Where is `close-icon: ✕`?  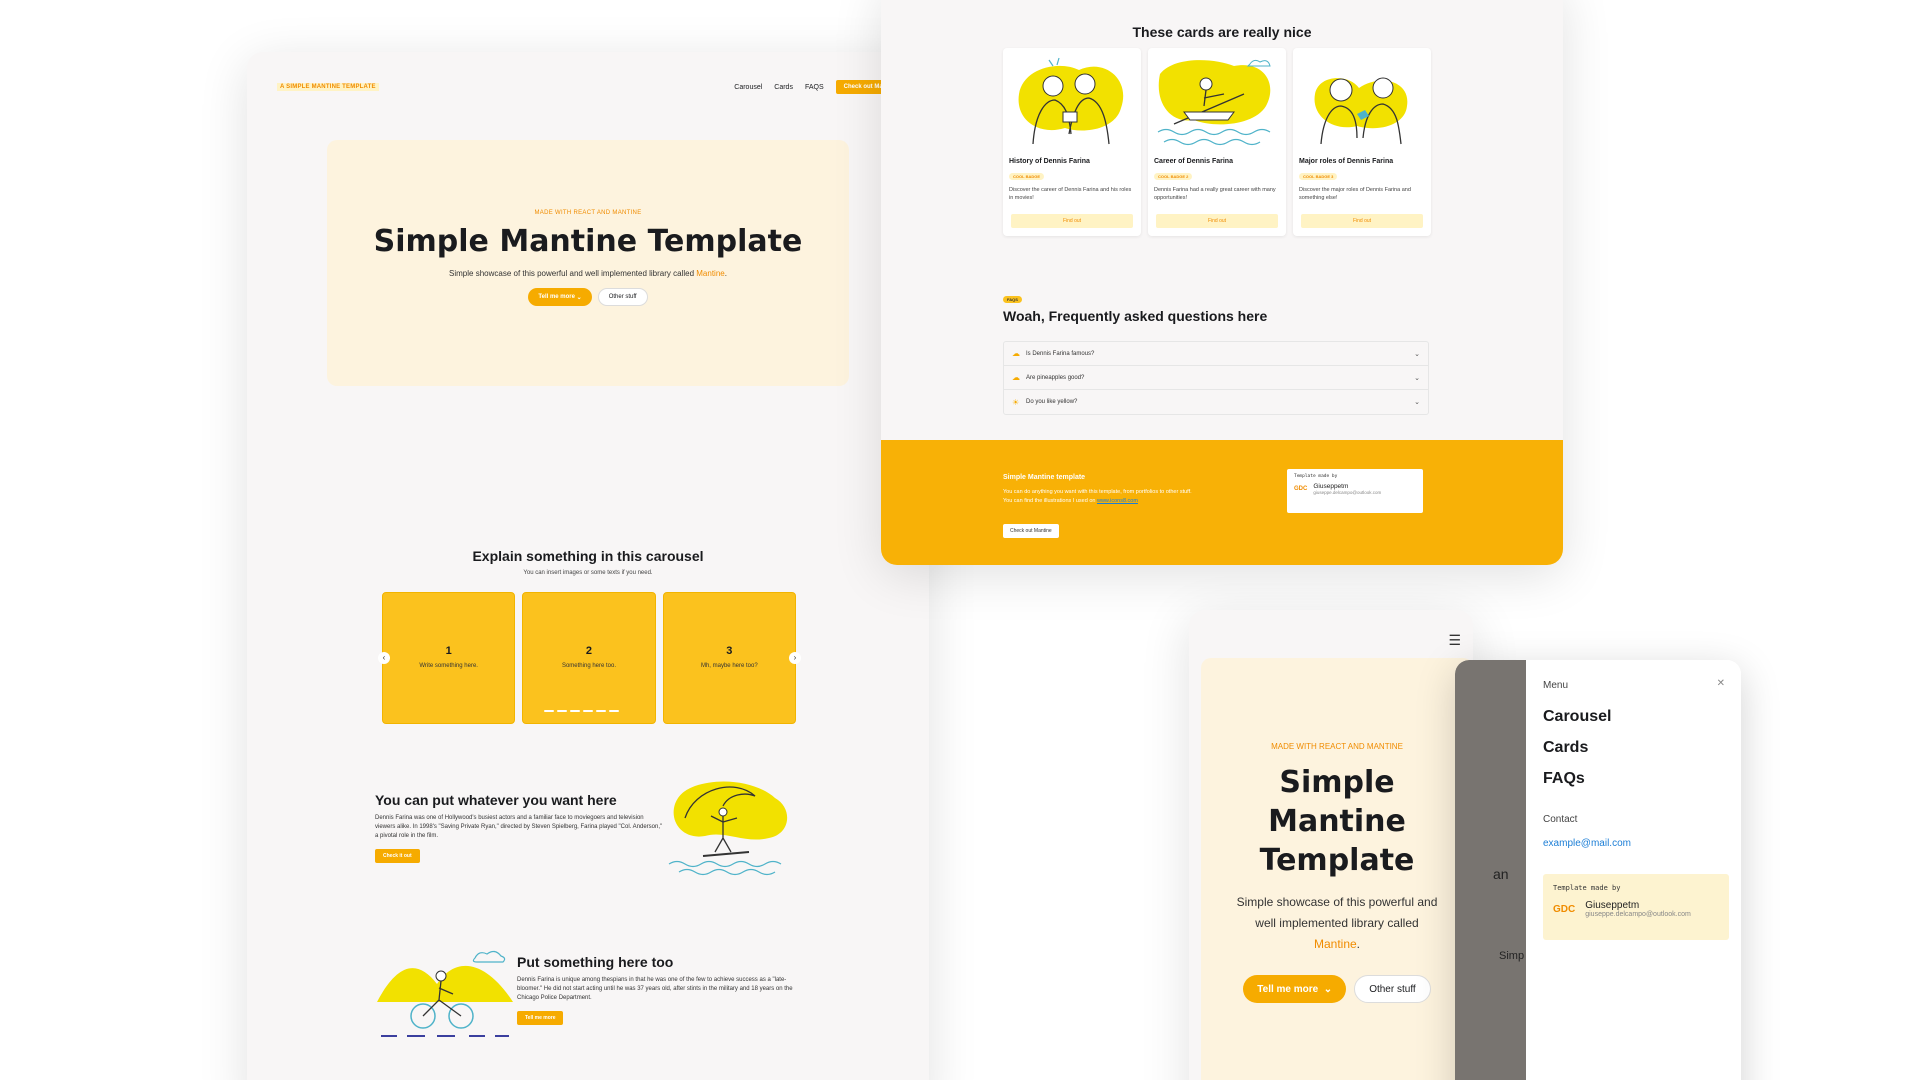 close-icon: ✕ is located at coordinates (1721, 683).